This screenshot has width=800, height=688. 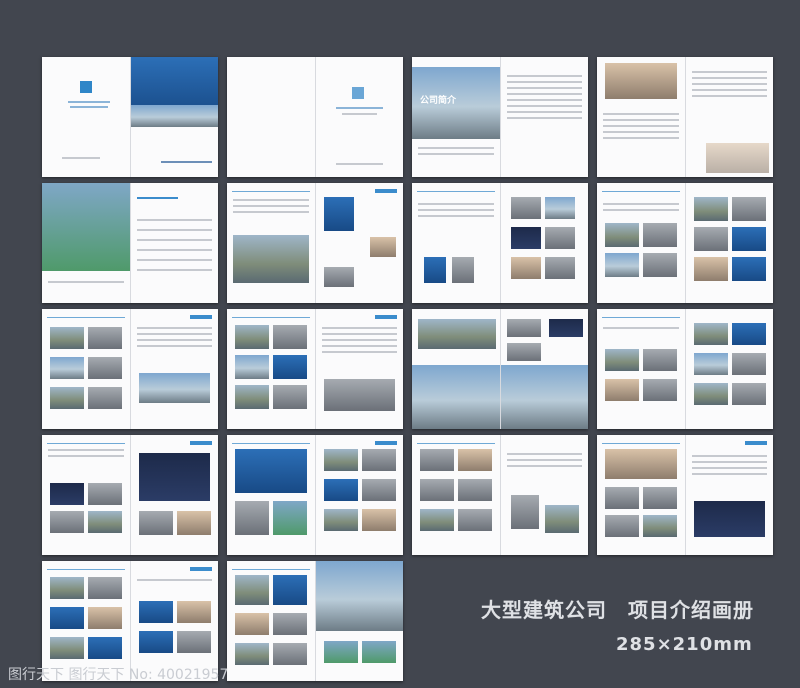 I want to click on brochure-title: 大型建筑公司 项目介绍画册, so click(x=617, y=610).